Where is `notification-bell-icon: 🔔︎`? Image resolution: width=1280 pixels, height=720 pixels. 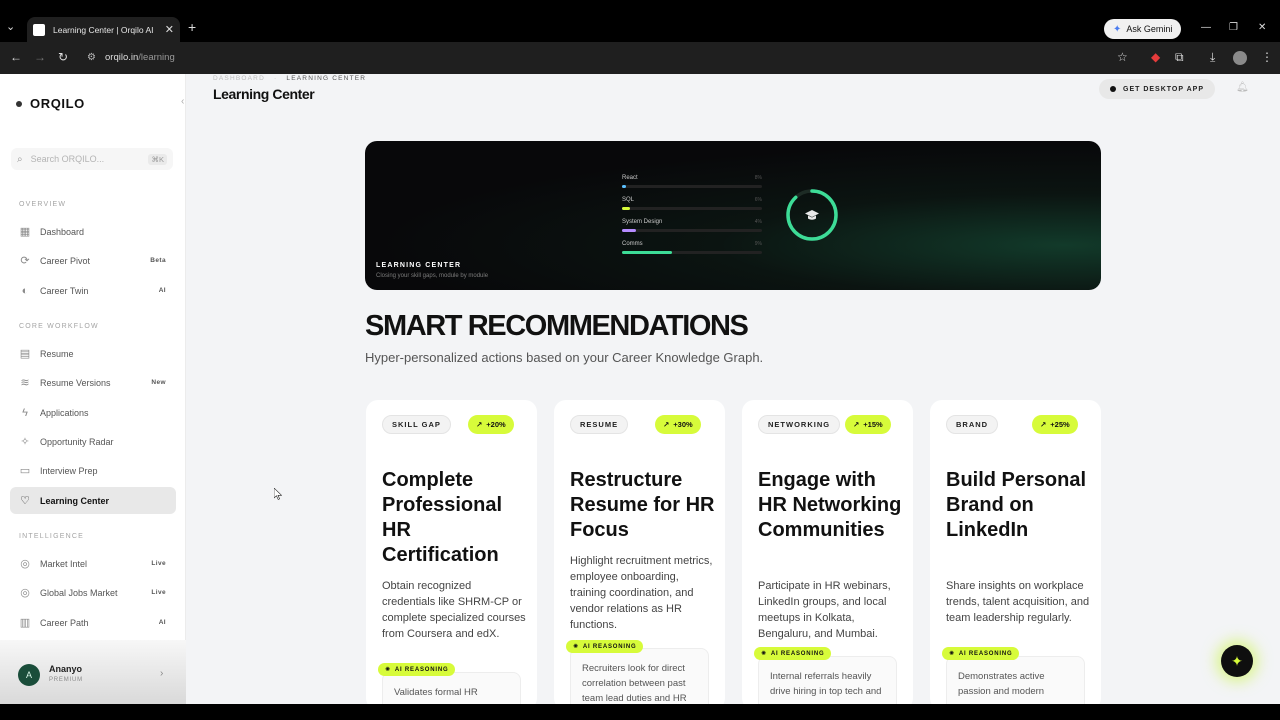
notification-bell-icon: 🔔︎ is located at coordinates (1242, 87).